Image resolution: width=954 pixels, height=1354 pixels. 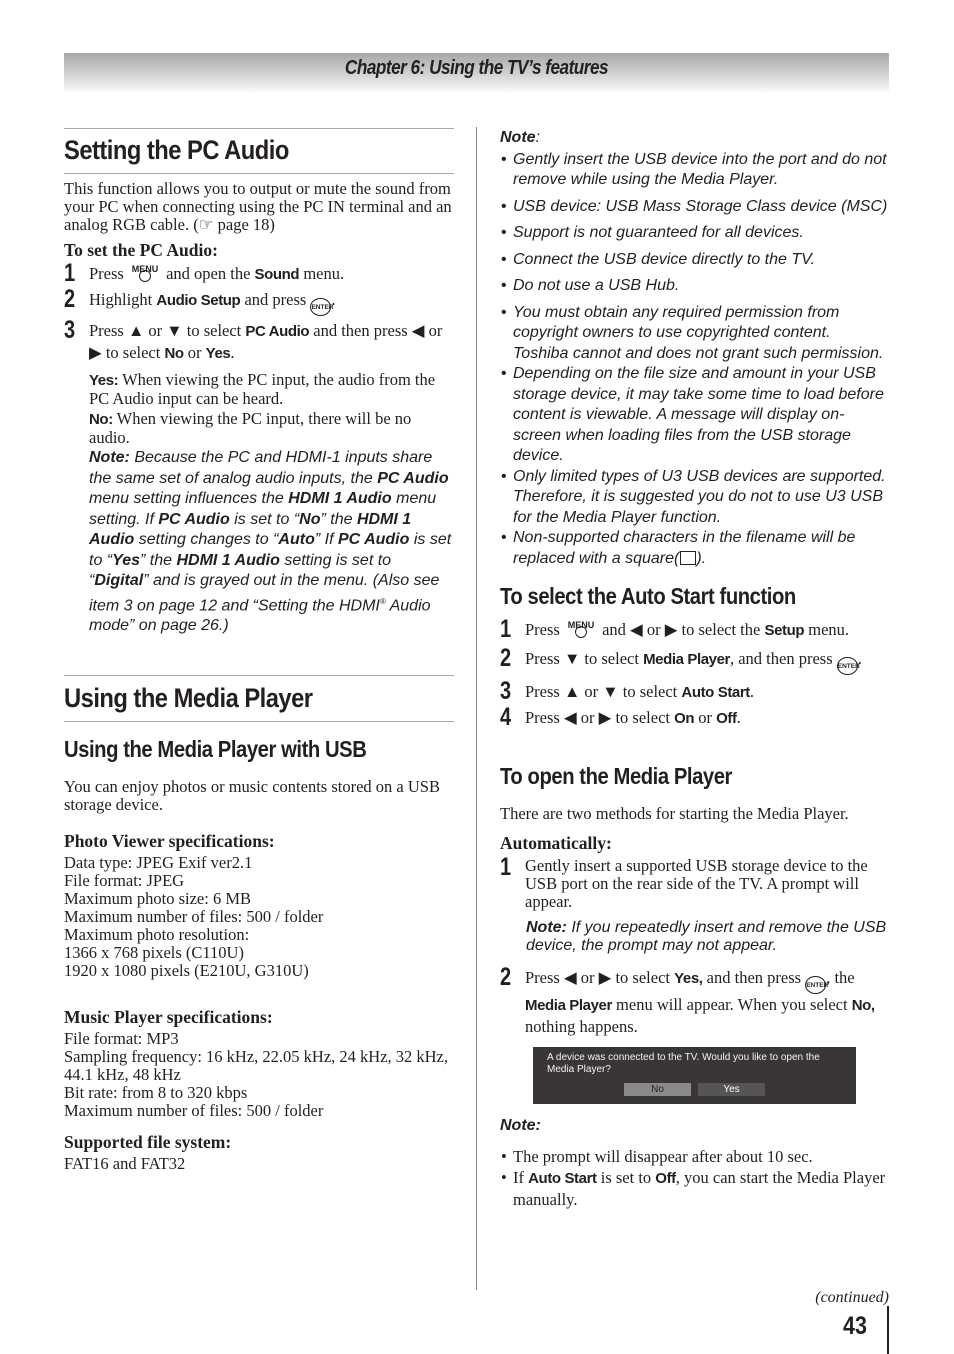 What do you see at coordinates (124, 880) in the screenshot?
I see `spec-line: File format: JPEG` at bounding box center [124, 880].